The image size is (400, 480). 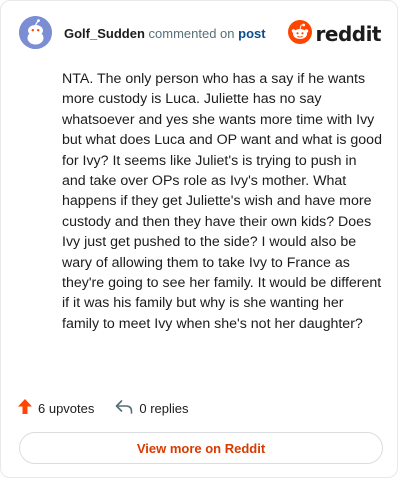 What do you see at coordinates (25, 408) in the screenshot?
I see `upvote-arrow-icon` at bounding box center [25, 408].